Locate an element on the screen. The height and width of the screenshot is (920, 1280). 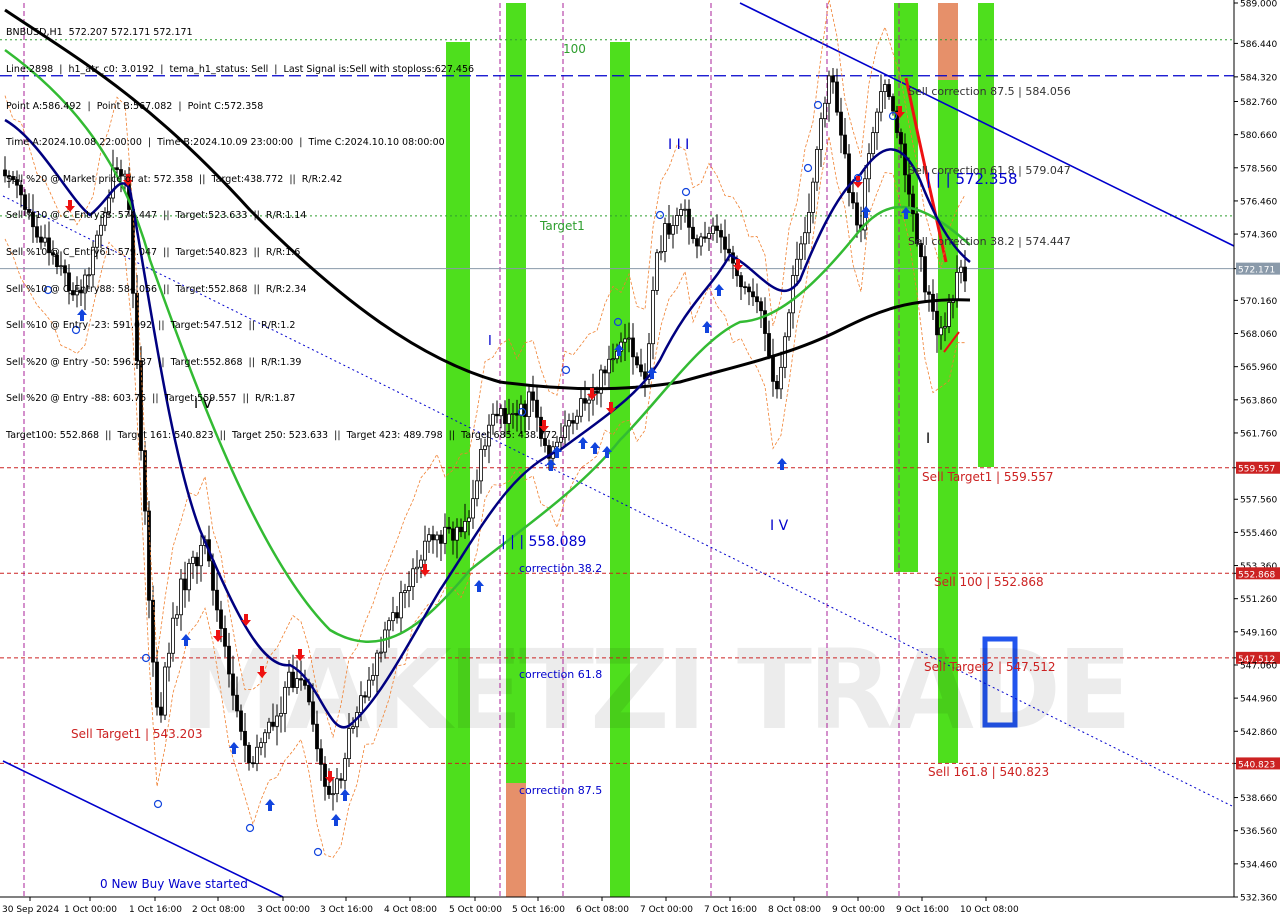
time-tick-label: 10 Oct 08:00 is located at coordinates (989, 910).